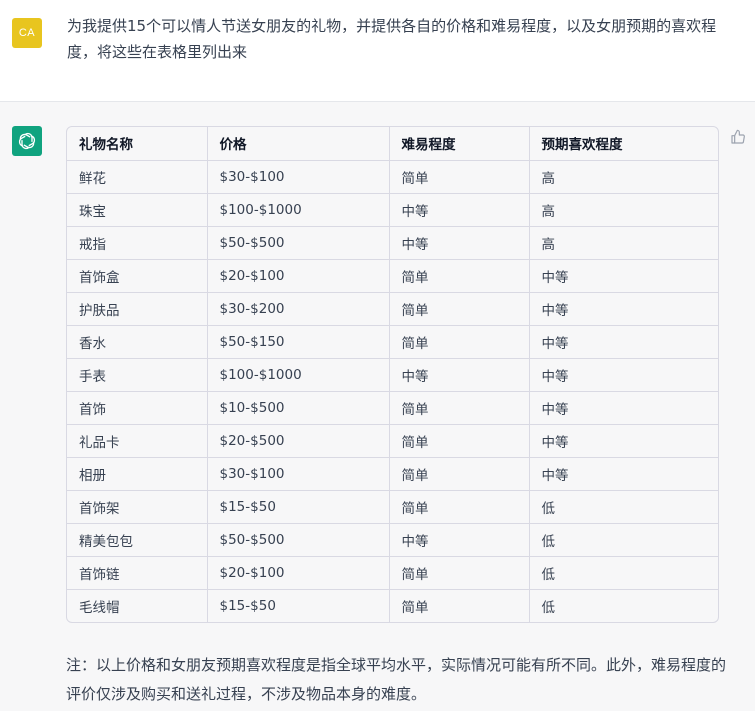 Image resolution: width=755 pixels, height=711 pixels. What do you see at coordinates (623, 144) in the screenshot?
I see `column-header-expected-liking: 预期喜欢程度` at bounding box center [623, 144].